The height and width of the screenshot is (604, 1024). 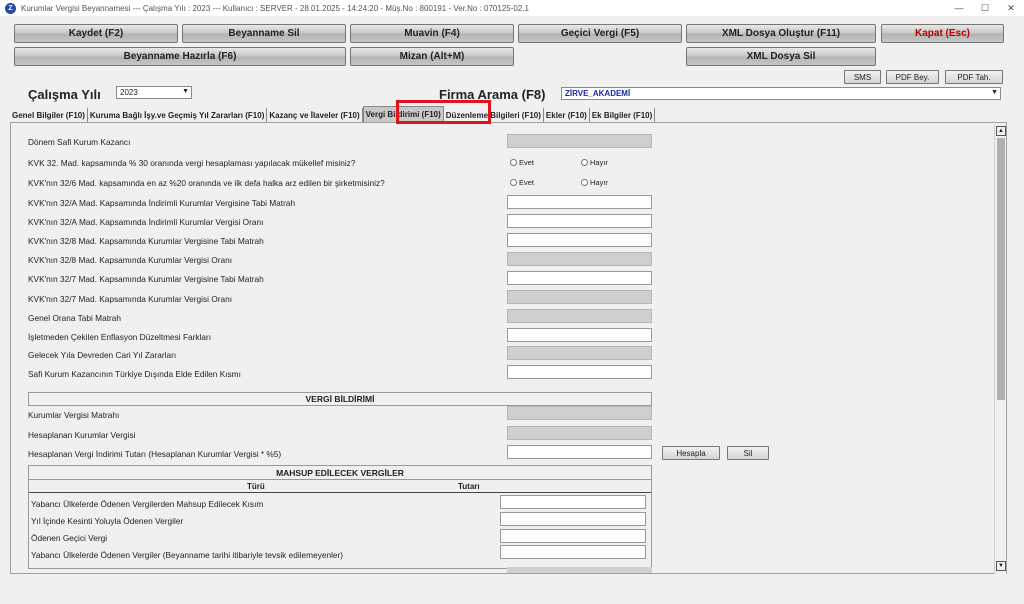 I want to click on gecici-vergi-button: Geçici Vergi (F5), so click(x=600, y=33).